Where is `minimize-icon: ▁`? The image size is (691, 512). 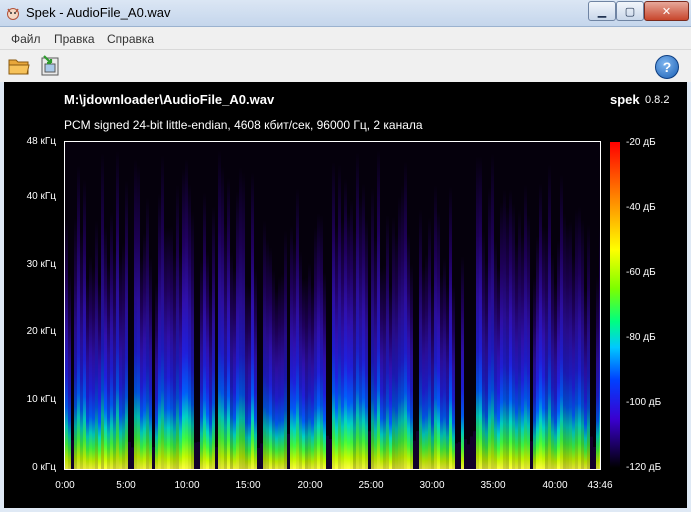
minimize-icon: ▁ is located at coordinates (602, 11).